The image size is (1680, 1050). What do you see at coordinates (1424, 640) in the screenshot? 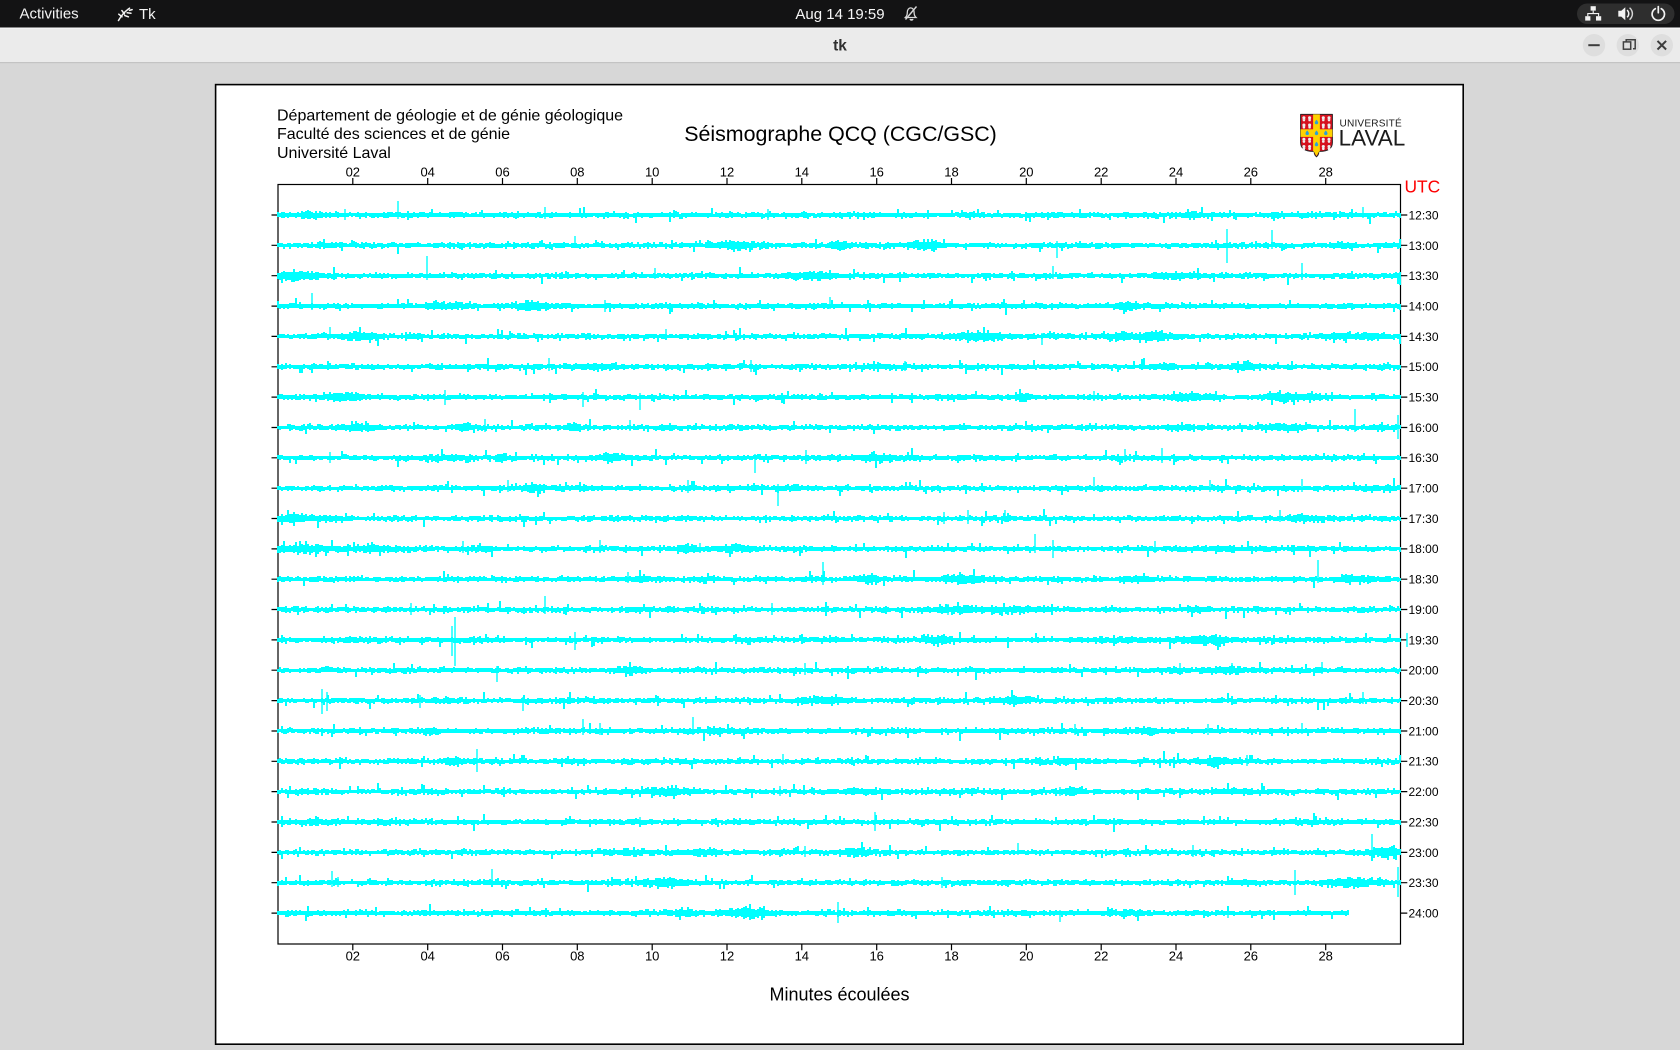
I see `svg-text: 19:30` at bounding box center [1424, 640].